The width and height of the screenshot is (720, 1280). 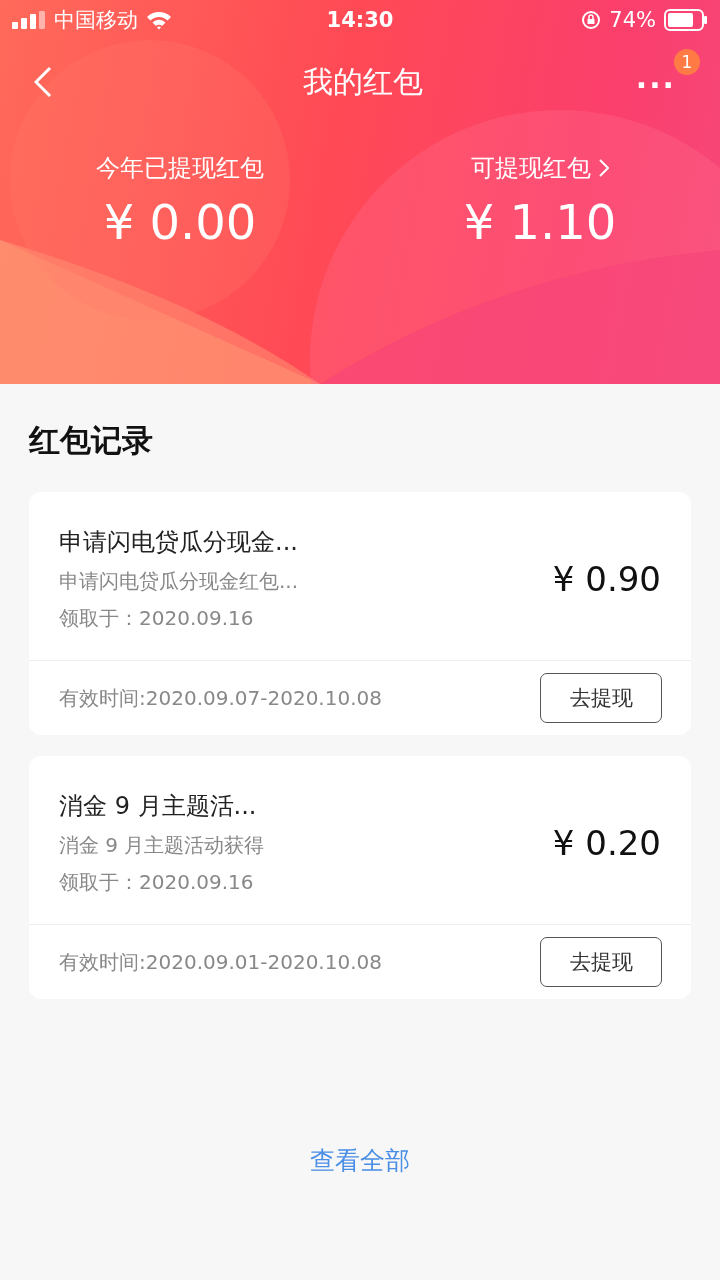 I want to click on back-icon, so click(x=43, y=82).